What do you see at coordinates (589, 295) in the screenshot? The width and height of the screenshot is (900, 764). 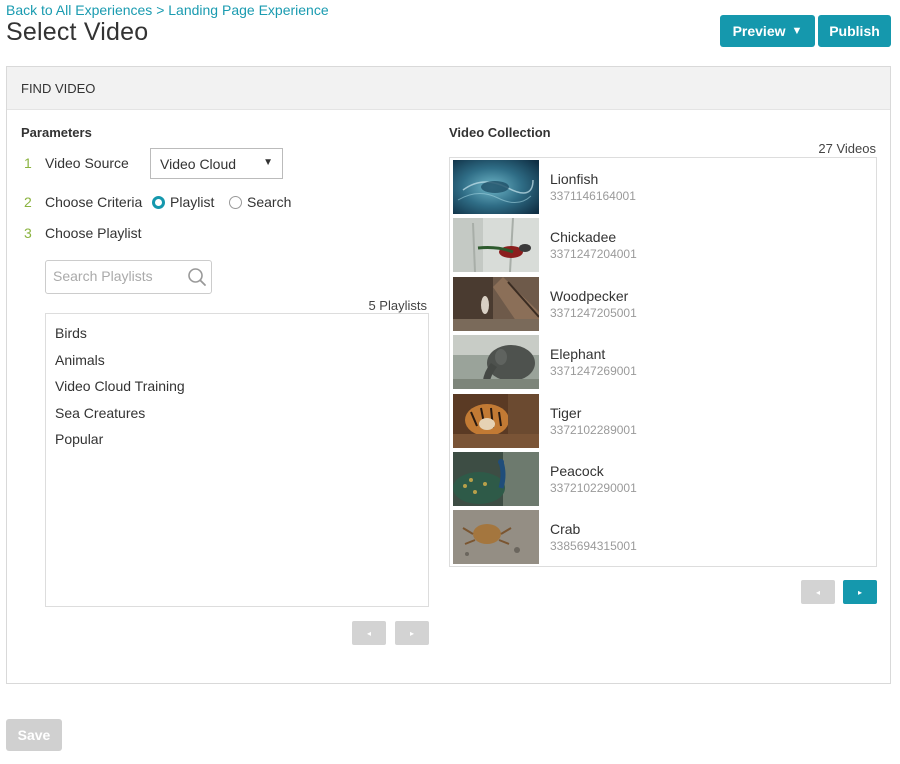 I see `video-name: Woodpecker` at bounding box center [589, 295].